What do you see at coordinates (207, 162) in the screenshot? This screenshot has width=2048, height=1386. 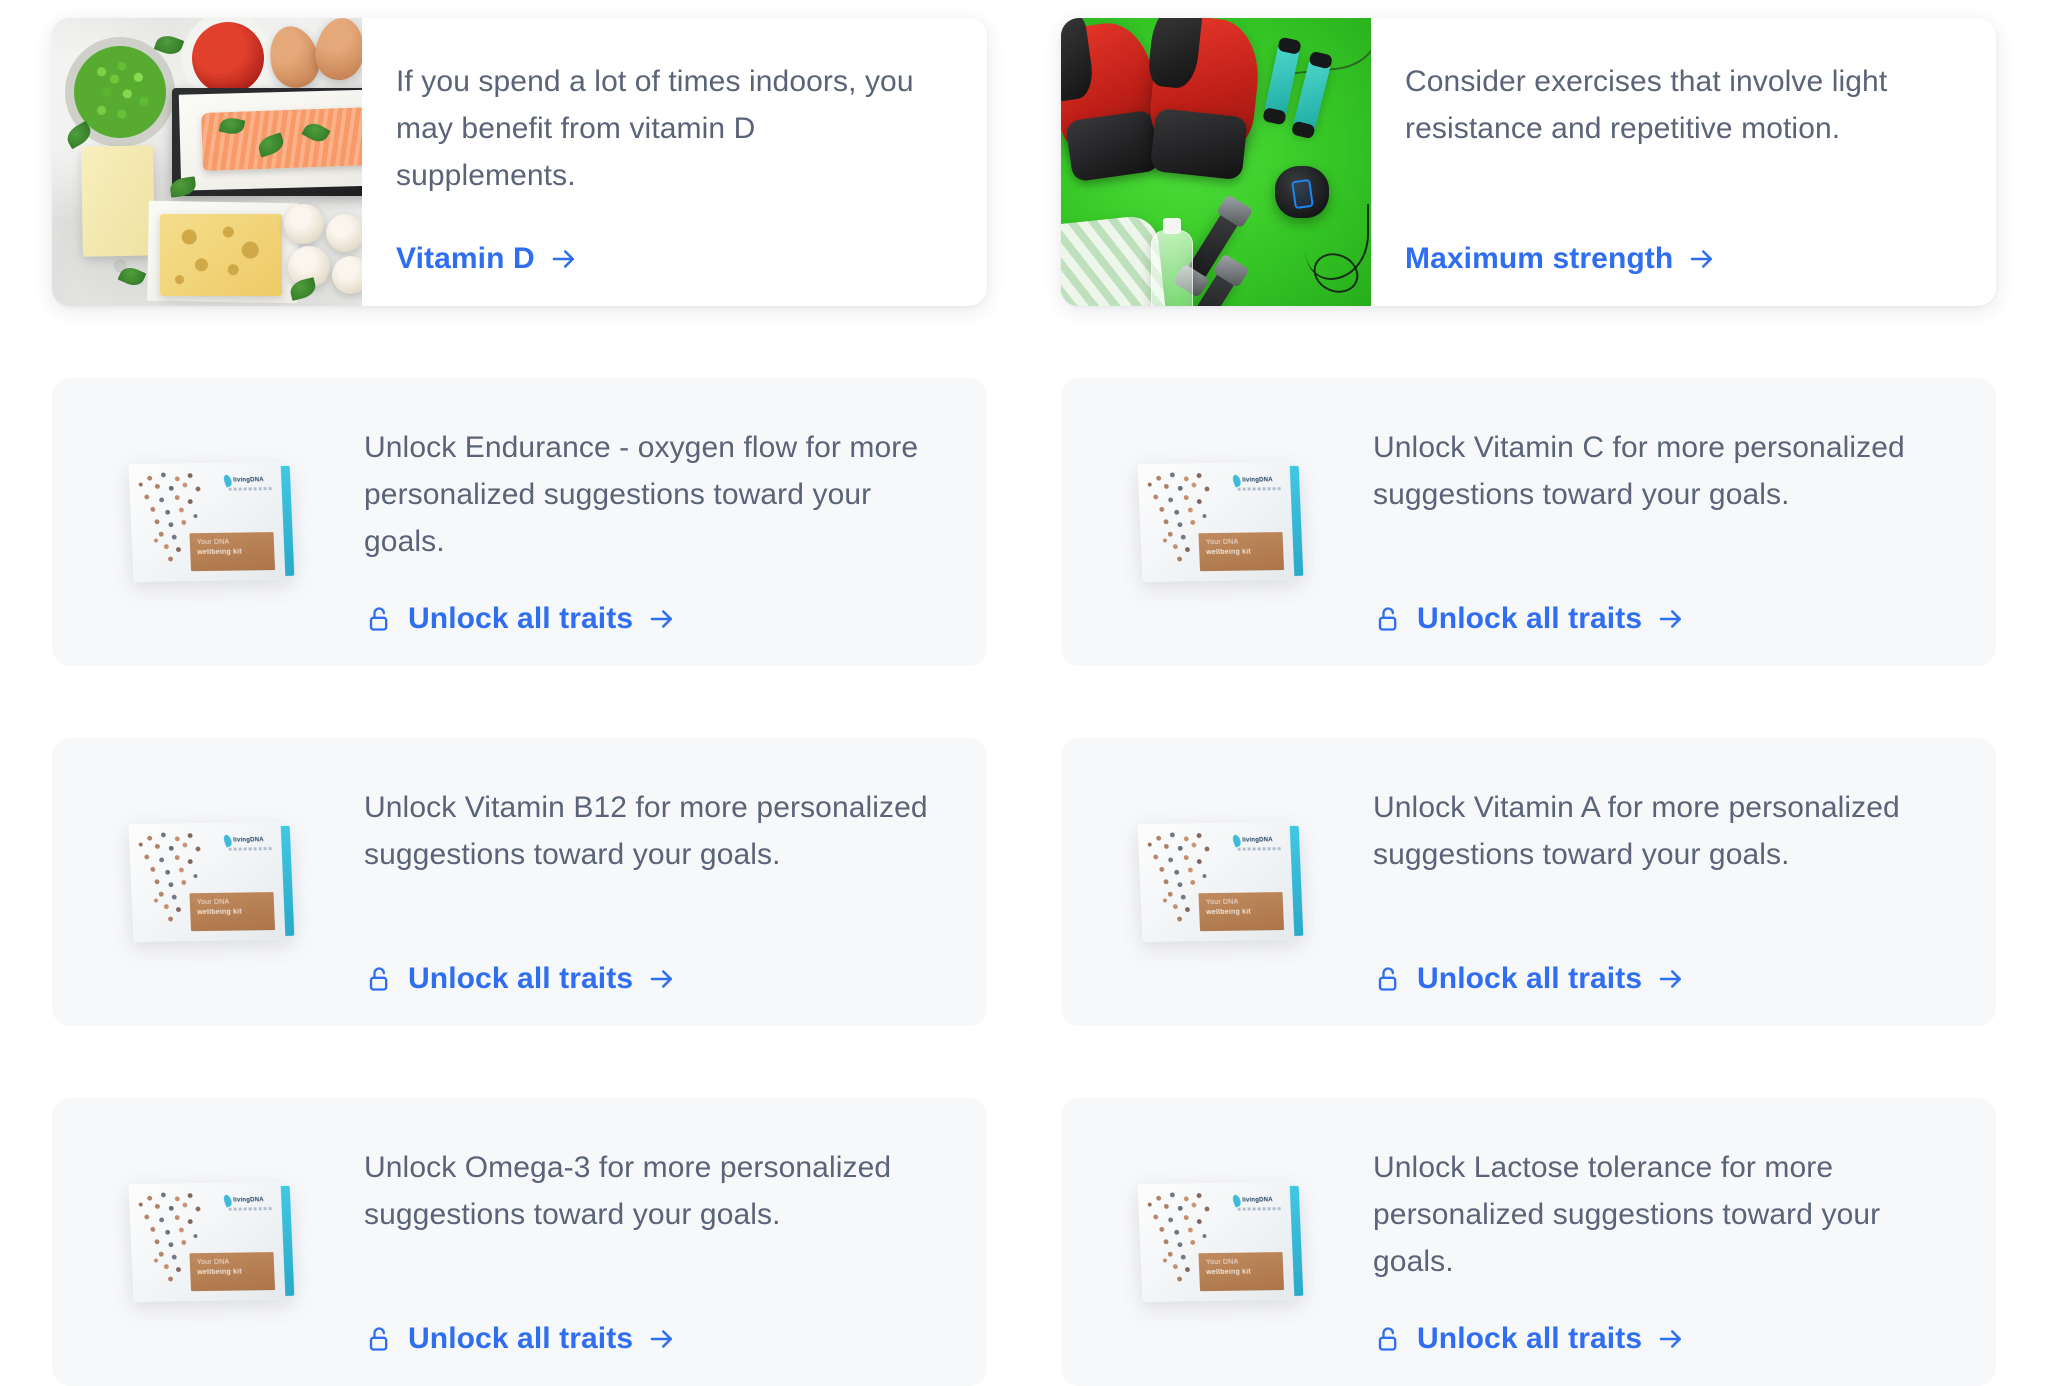 I see `card-image-vitamin-d-foods` at bounding box center [207, 162].